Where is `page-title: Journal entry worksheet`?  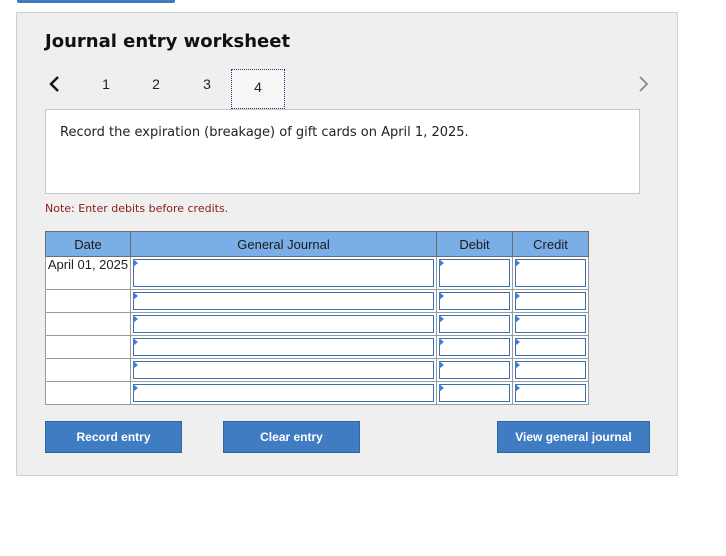
page-title: Journal entry worksheet is located at coordinates (168, 41).